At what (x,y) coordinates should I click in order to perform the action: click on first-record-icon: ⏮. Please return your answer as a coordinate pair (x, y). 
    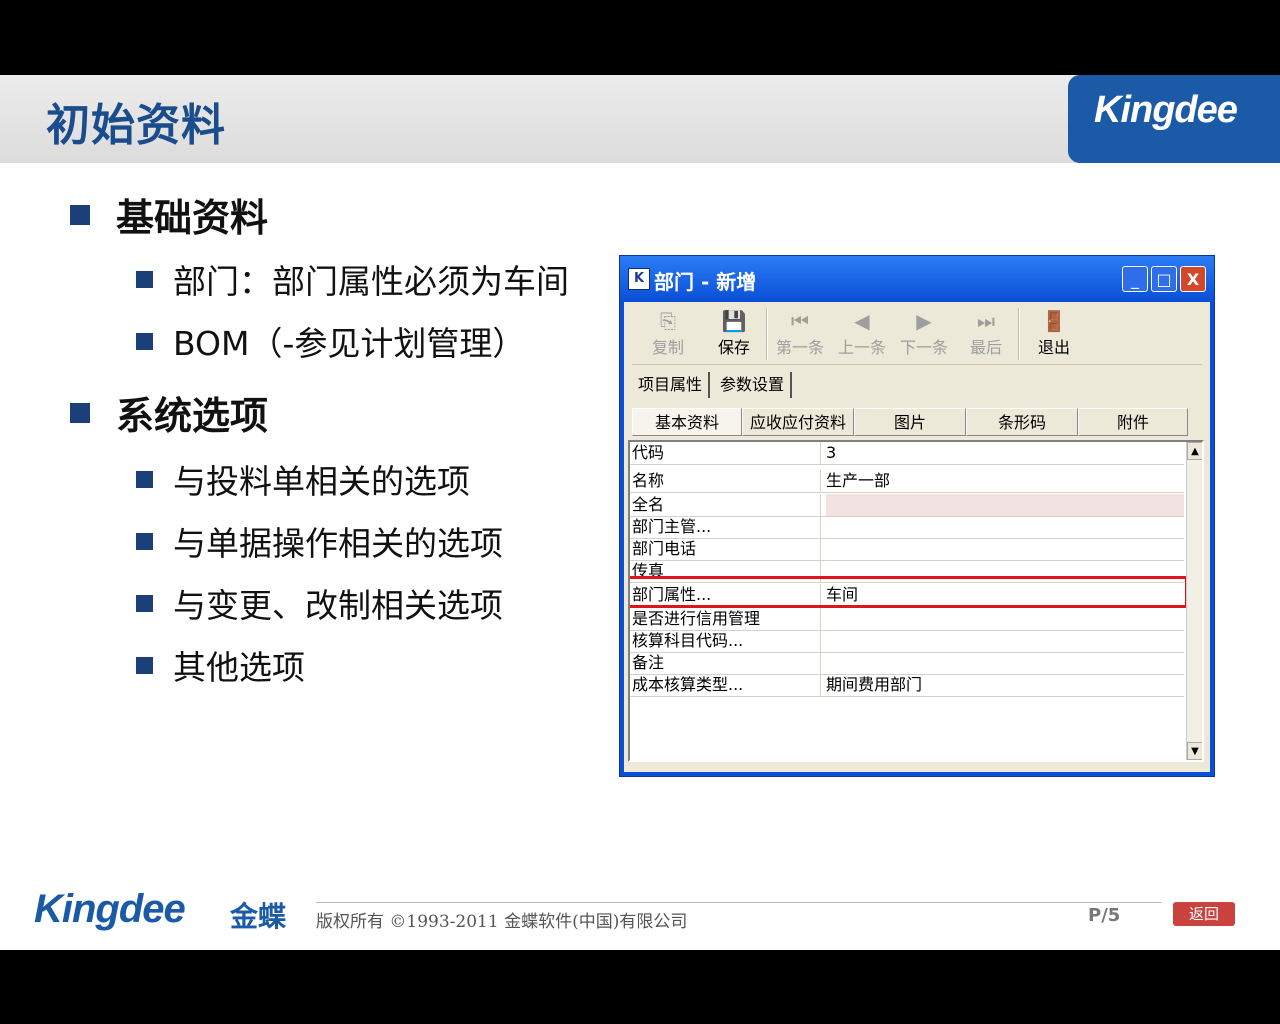
    Looking at the image, I should click on (800, 321).